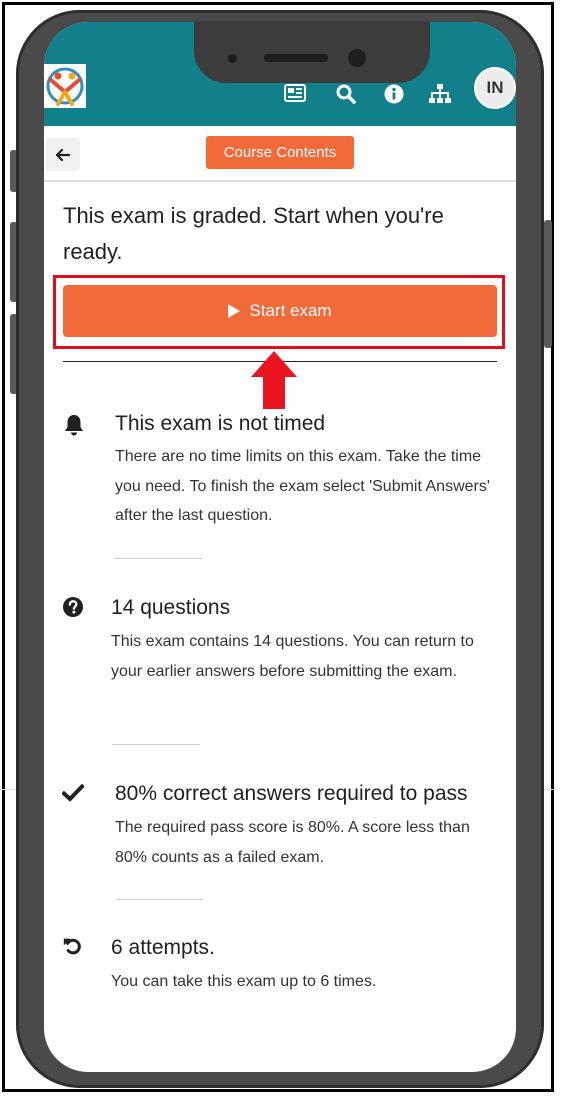 This screenshot has width=562, height=1098. What do you see at coordinates (171, 607) in the screenshot?
I see `info-title: 14 questions` at bounding box center [171, 607].